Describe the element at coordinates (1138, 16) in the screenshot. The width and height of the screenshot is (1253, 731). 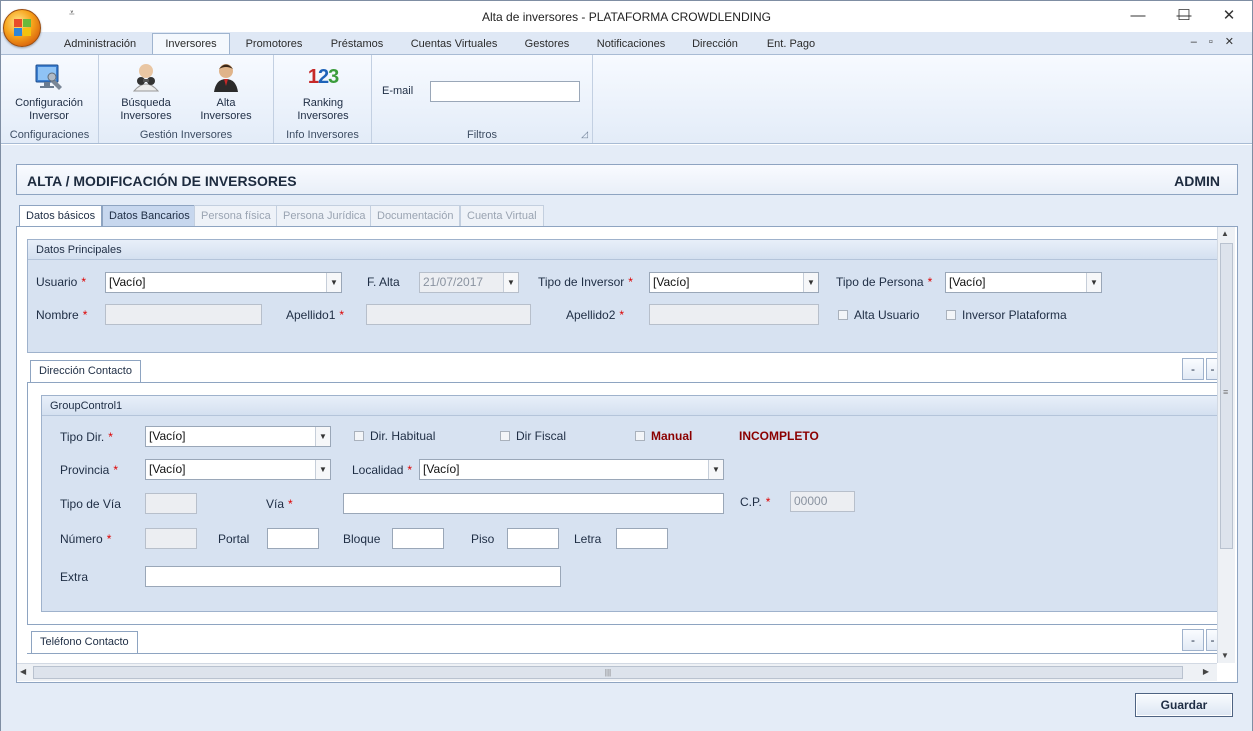
I see `minimize-button: —` at that location.